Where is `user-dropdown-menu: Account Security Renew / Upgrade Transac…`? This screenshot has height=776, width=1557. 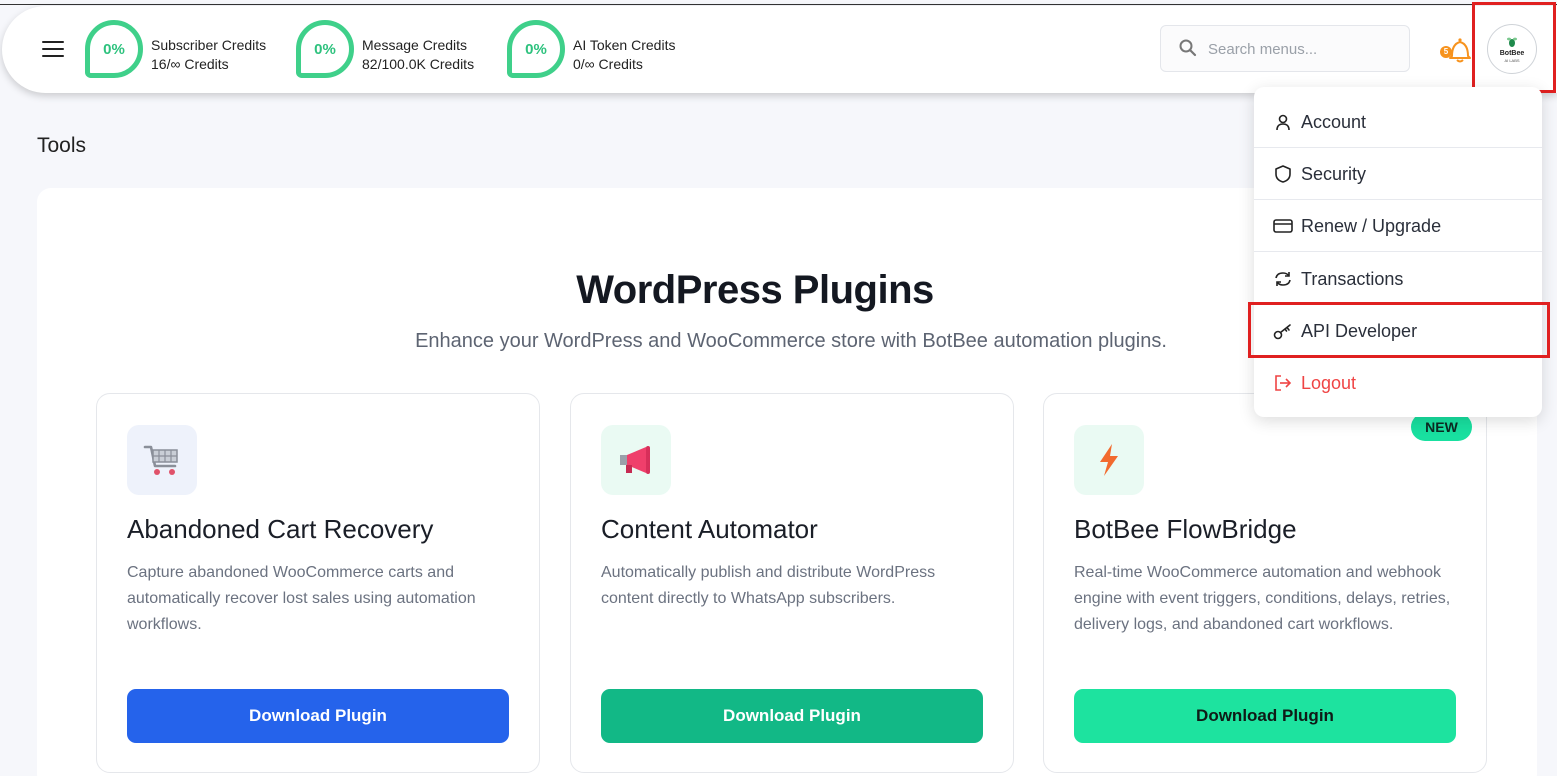
user-dropdown-menu: Account Security Renew / Upgrade Transac… is located at coordinates (1398, 252).